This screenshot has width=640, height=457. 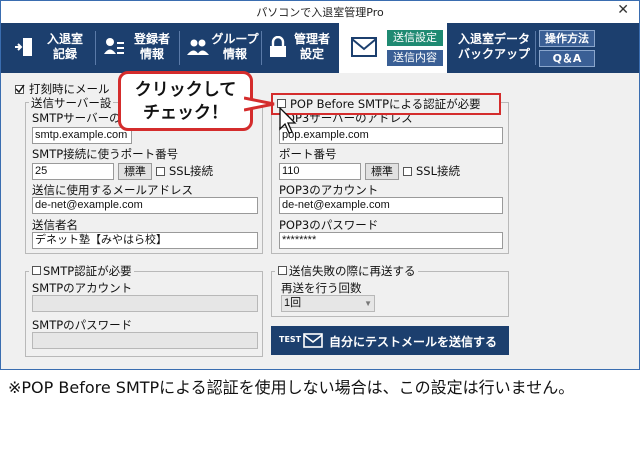 I want to click on send-content-tab: 送信内容, so click(x=415, y=58).